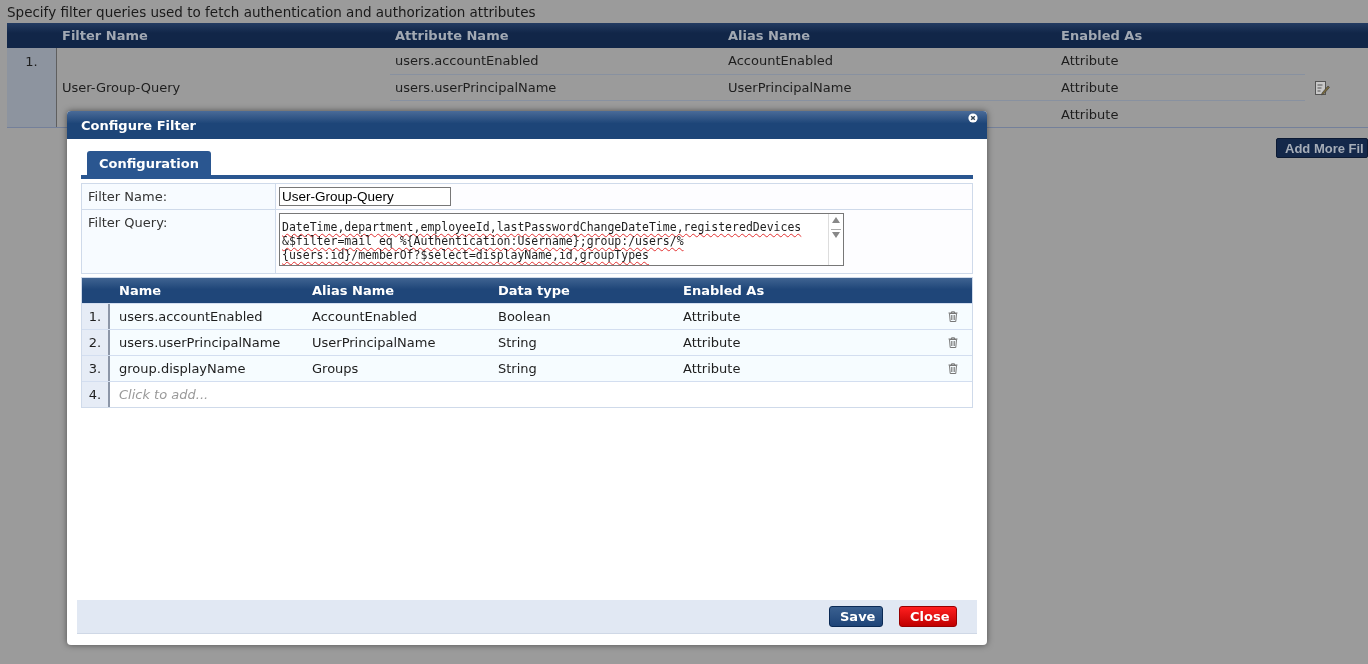 This screenshot has width=1368, height=664. What do you see at coordinates (524, 316) in the screenshot?
I see `table-cell: Boolean` at bounding box center [524, 316].